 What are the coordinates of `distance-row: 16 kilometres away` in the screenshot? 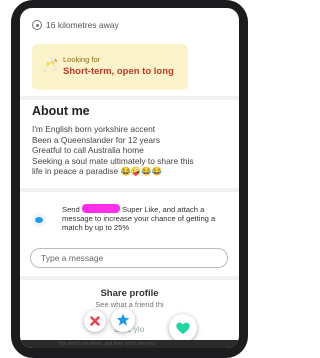 It's located at (75, 25).